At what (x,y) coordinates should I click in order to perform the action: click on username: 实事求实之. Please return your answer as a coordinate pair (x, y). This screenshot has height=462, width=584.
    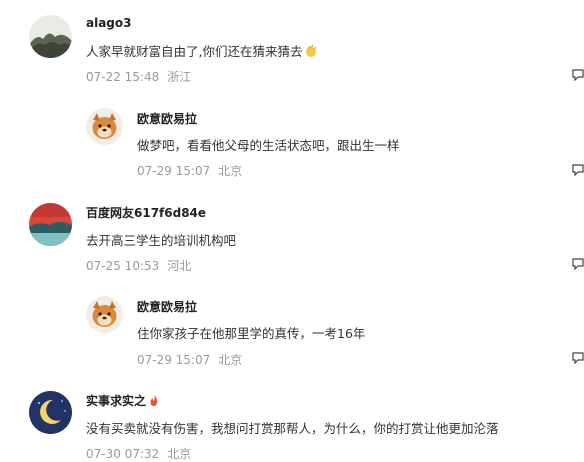
    Looking at the image, I should click on (123, 401).